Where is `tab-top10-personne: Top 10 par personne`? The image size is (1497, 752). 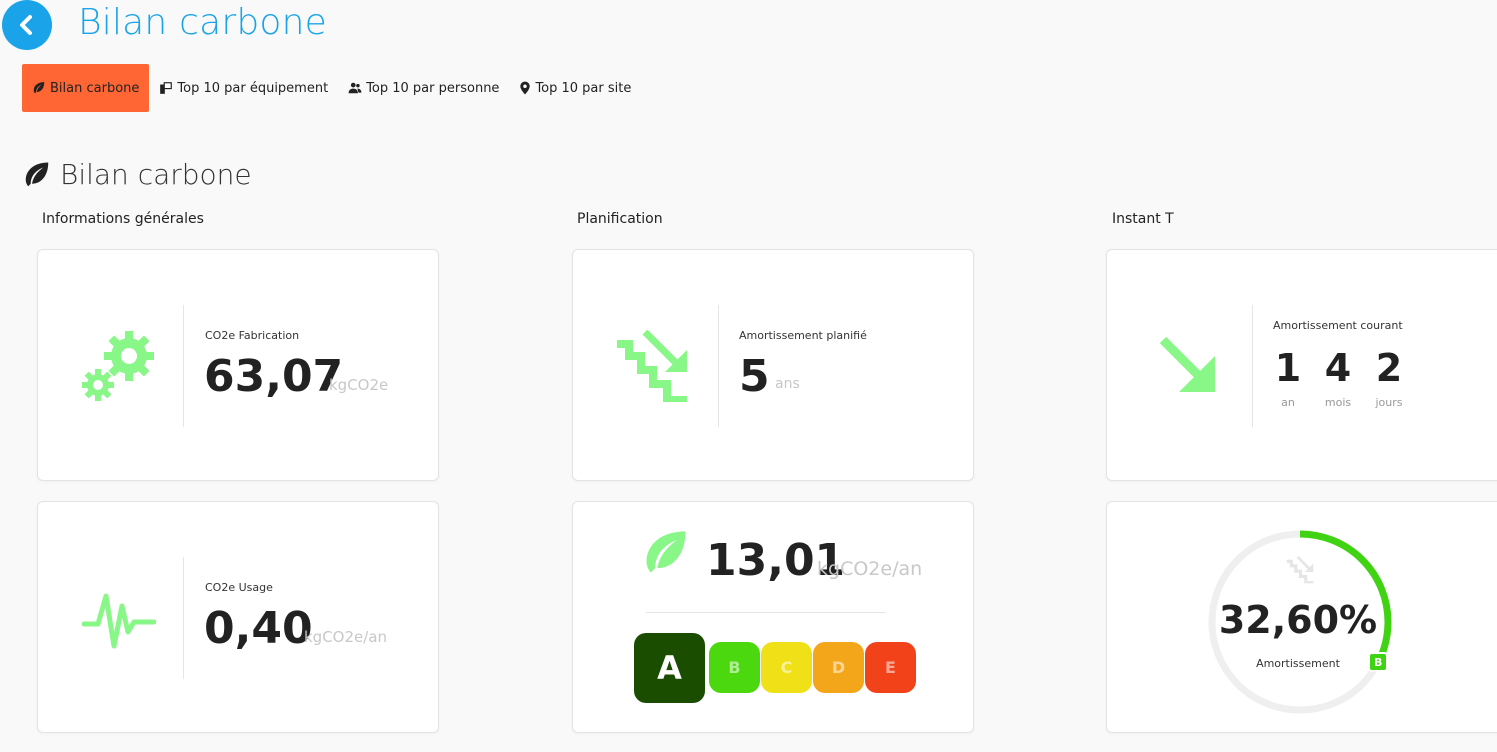 tab-top10-personne: Top 10 par personne is located at coordinates (423, 88).